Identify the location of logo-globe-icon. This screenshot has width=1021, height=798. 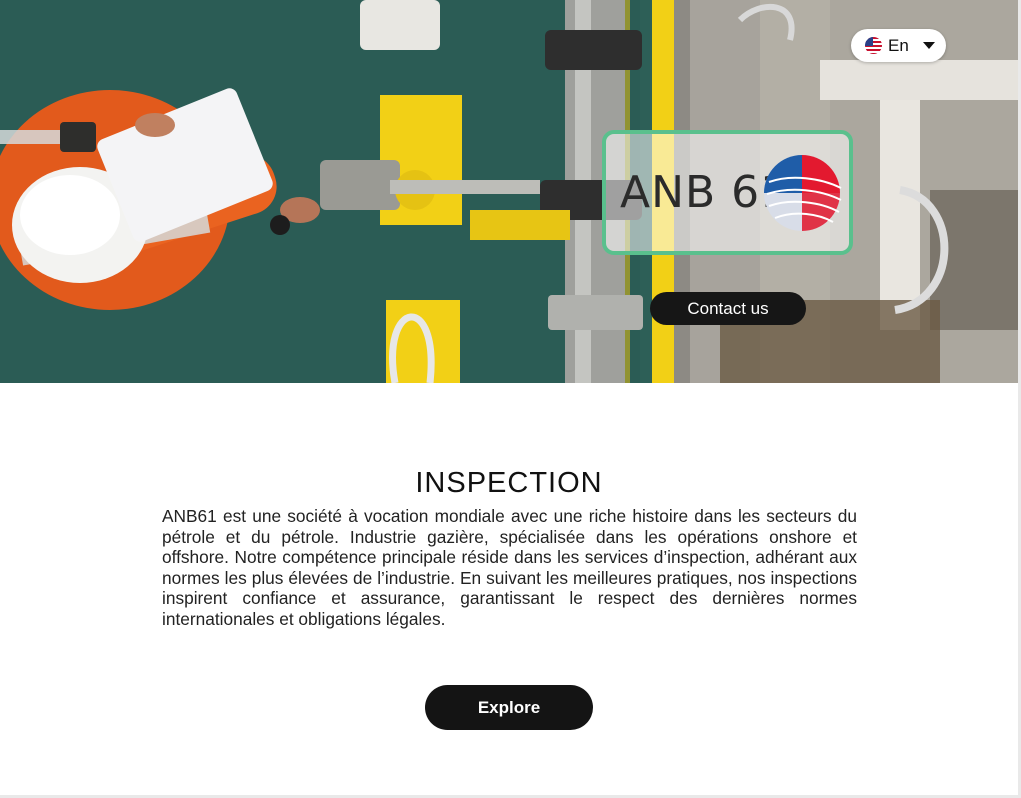
(803, 193).